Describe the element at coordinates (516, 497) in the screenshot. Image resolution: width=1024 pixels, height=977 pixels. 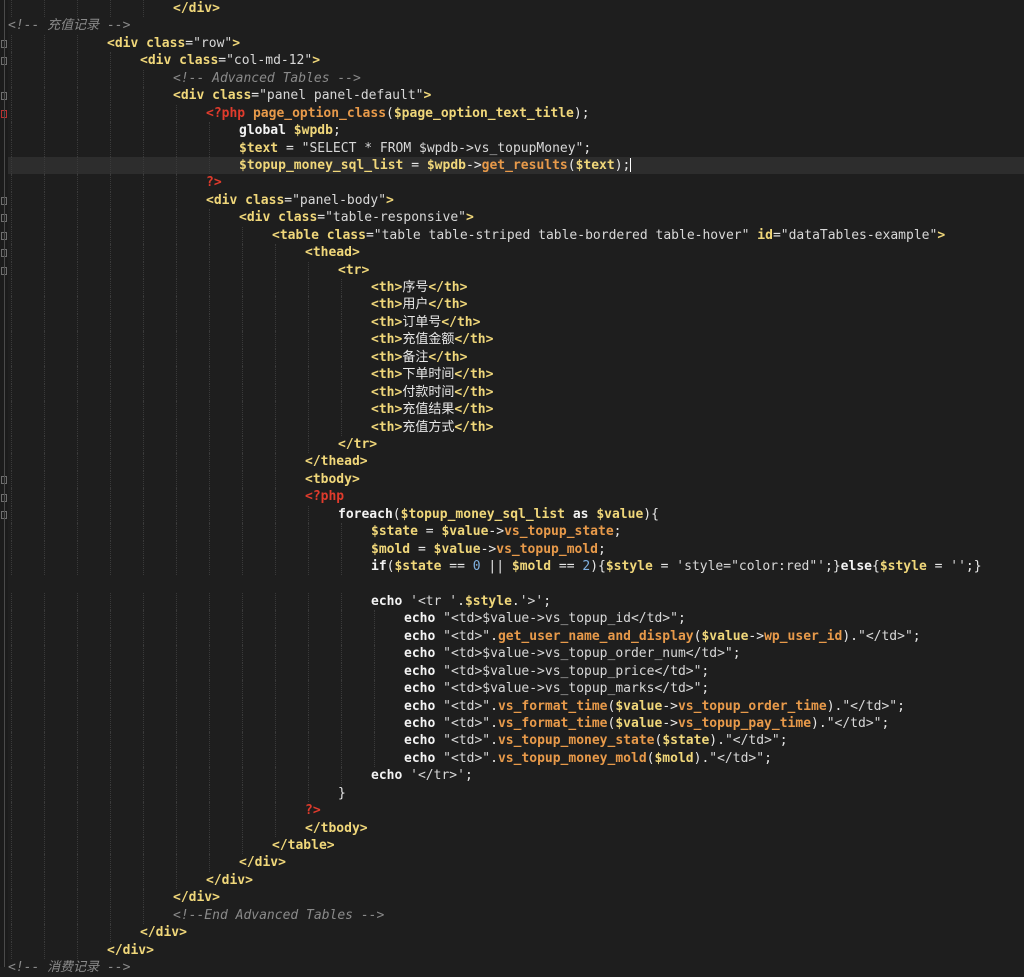
I see `code-line: <?php` at that location.